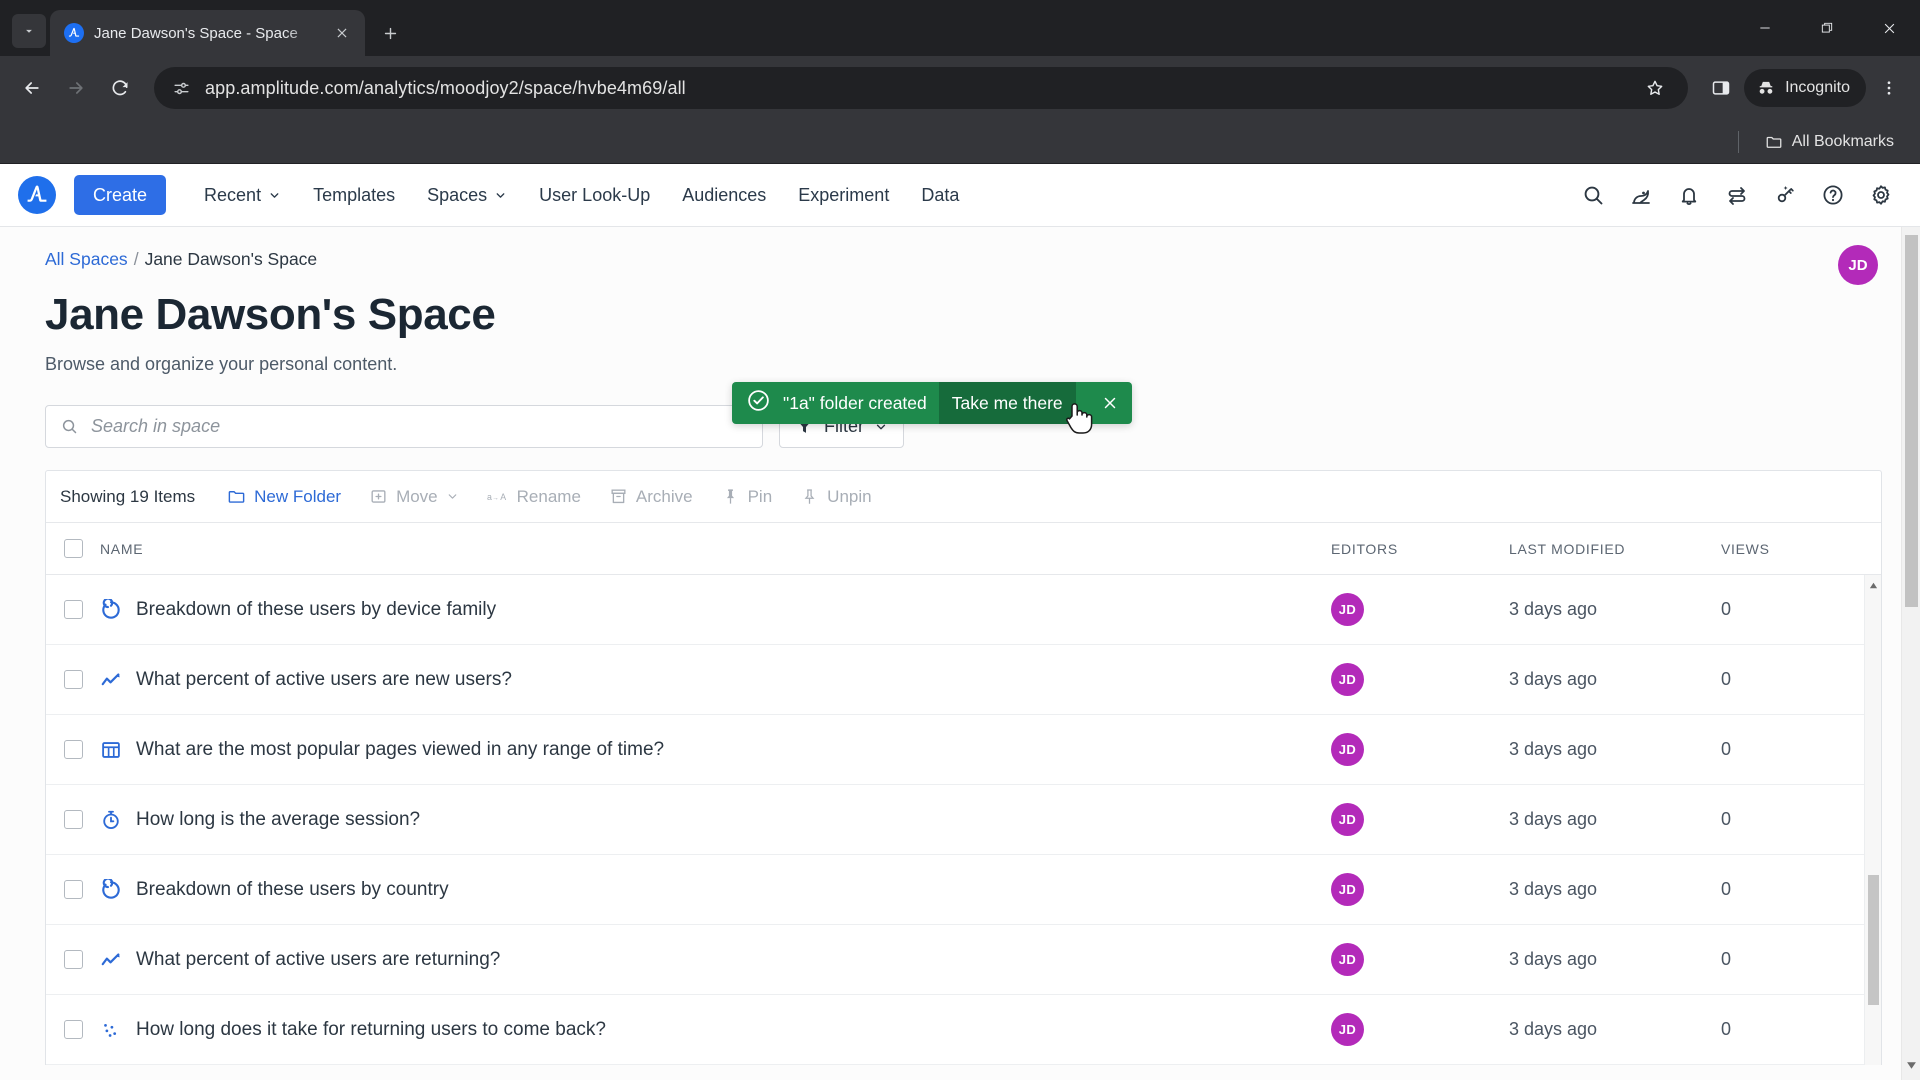 This screenshot has width=1920, height=1080. What do you see at coordinates (1655, 88) in the screenshot?
I see `bookmark-star-icon` at bounding box center [1655, 88].